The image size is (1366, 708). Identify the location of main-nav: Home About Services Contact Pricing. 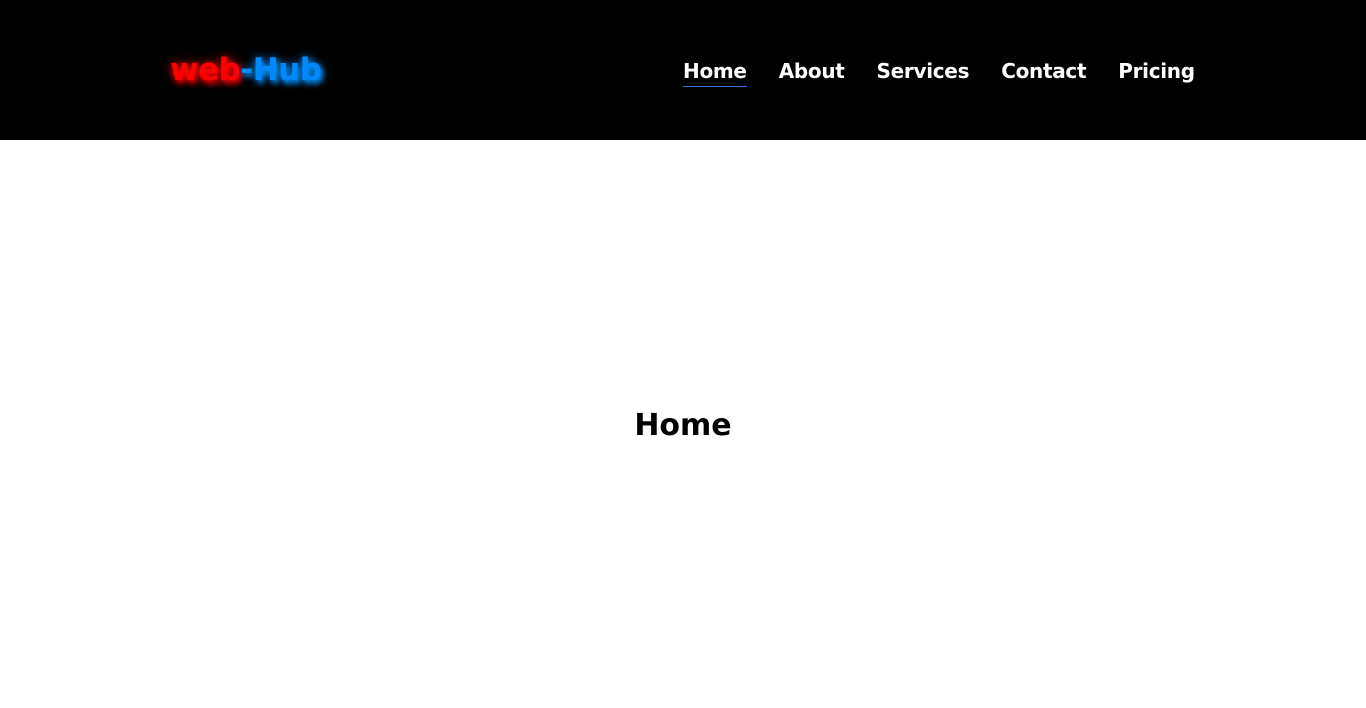
(939, 72).